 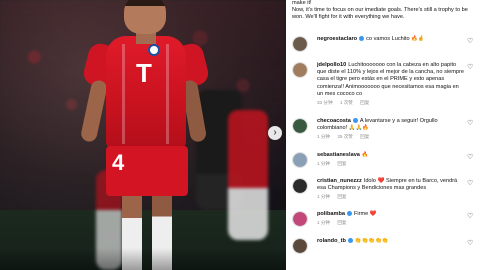 I want to click on background-player, so click(x=248, y=175).